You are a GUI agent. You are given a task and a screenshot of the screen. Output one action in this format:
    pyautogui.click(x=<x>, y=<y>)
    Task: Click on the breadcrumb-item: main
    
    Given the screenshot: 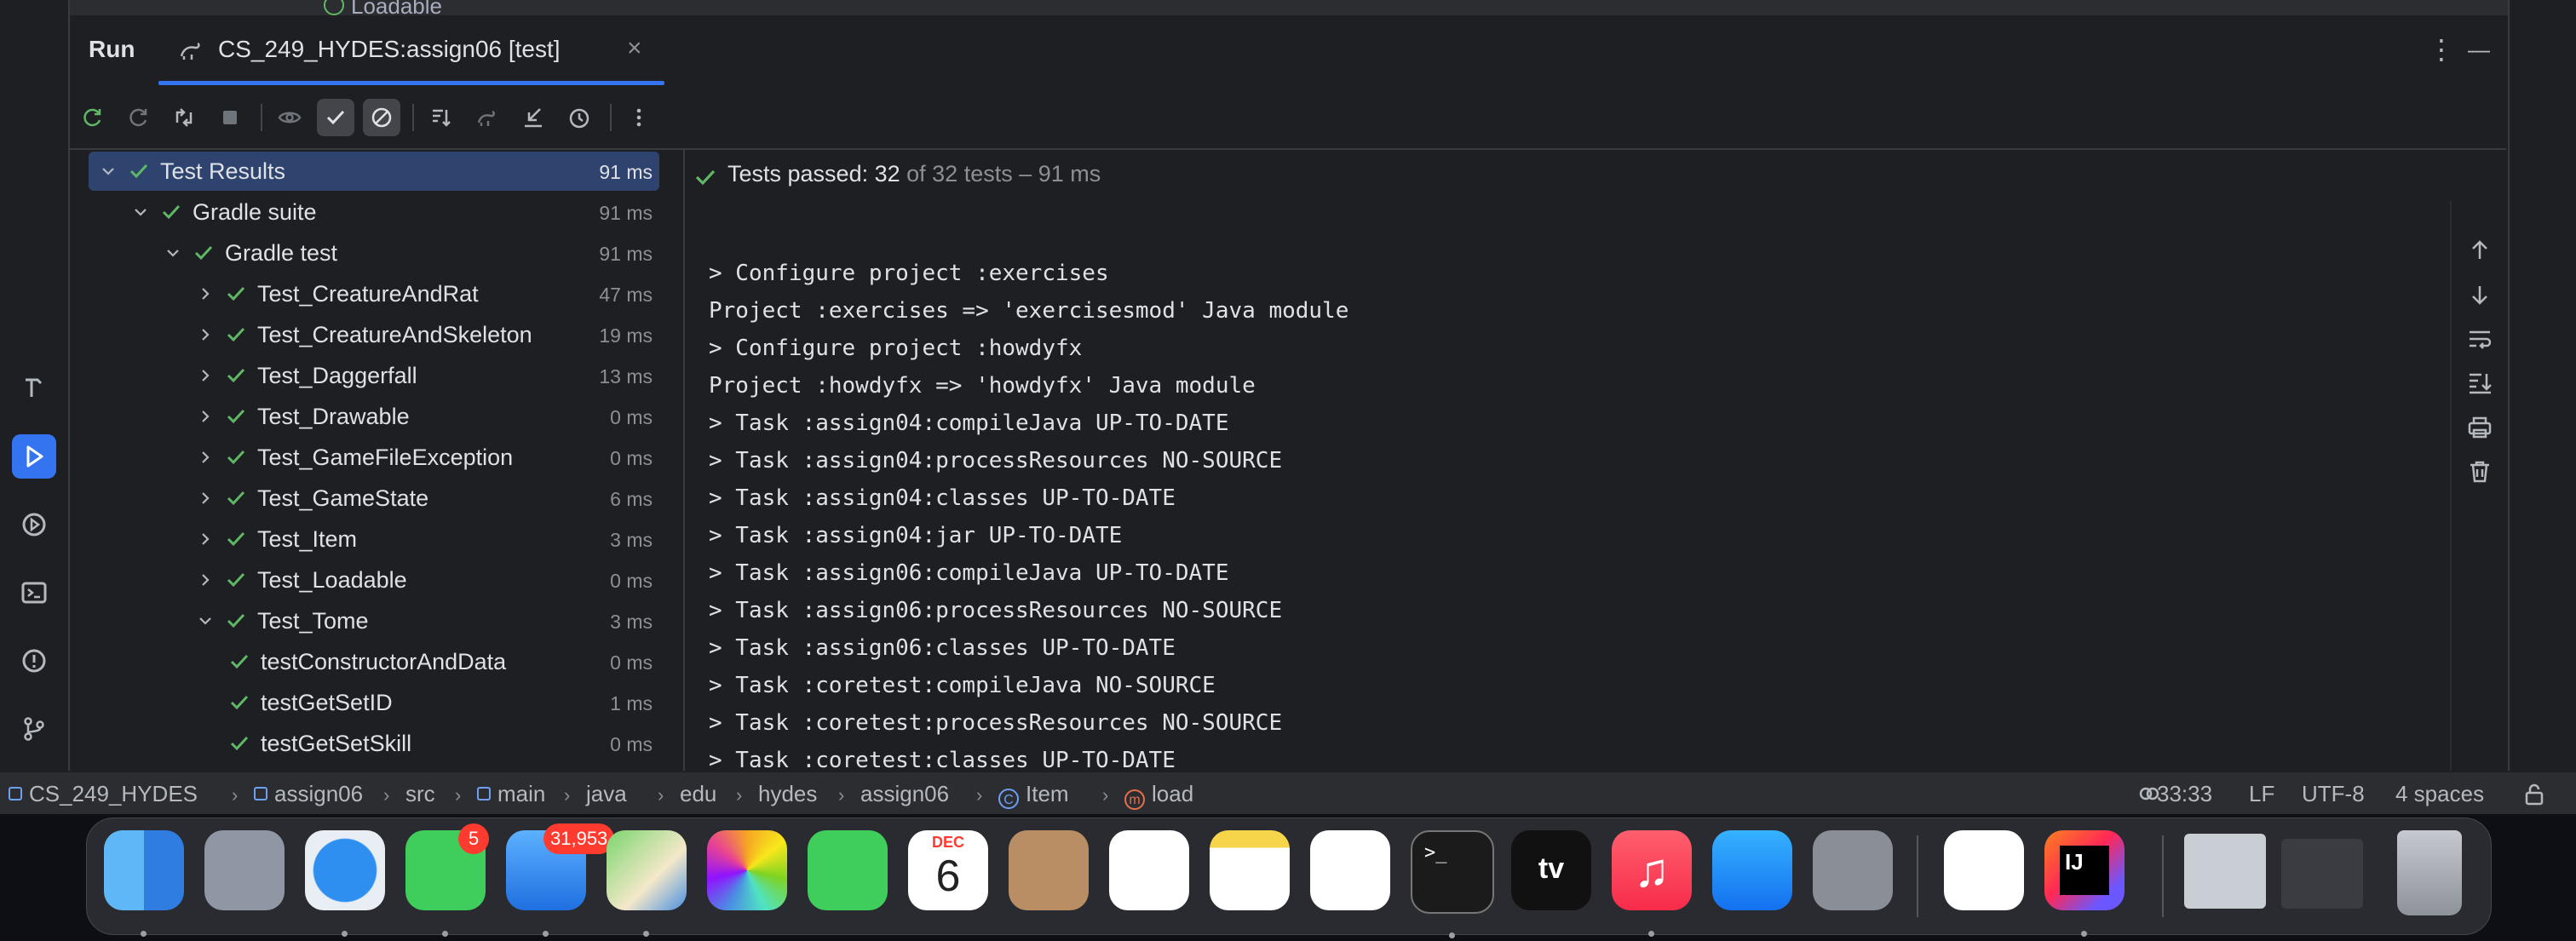 What is the action you would take?
    pyautogui.click(x=511, y=794)
    